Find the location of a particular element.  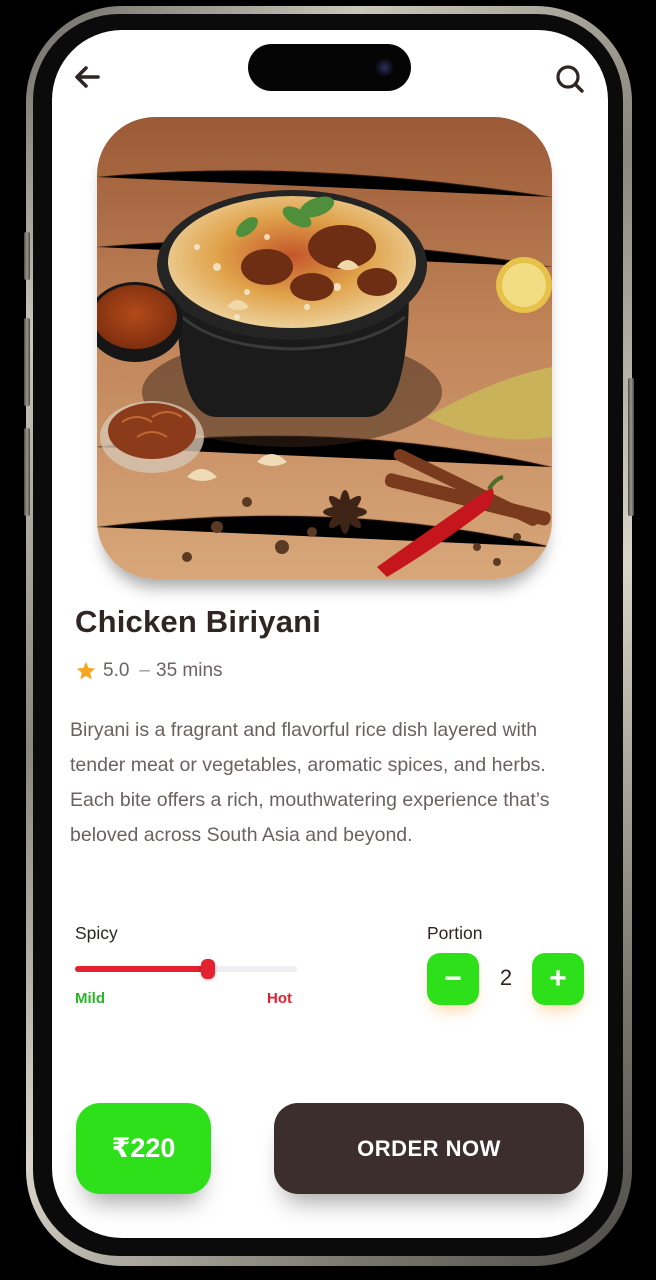

decrease-portion-button: − is located at coordinates (453, 979).